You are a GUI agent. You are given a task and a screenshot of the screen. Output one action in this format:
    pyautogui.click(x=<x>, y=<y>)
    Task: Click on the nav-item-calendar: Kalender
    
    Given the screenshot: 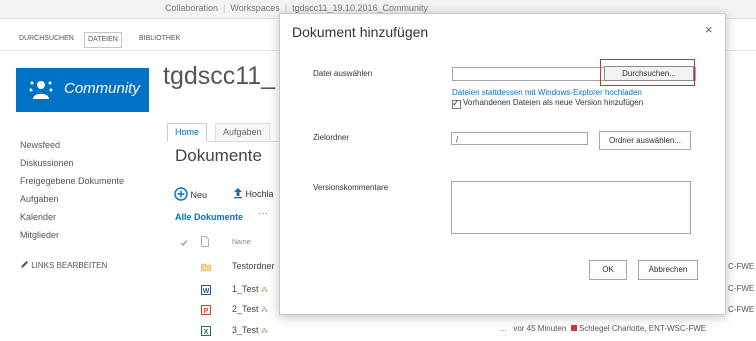 What is the action you would take?
    pyautogui.click(x=38, y=217)
    